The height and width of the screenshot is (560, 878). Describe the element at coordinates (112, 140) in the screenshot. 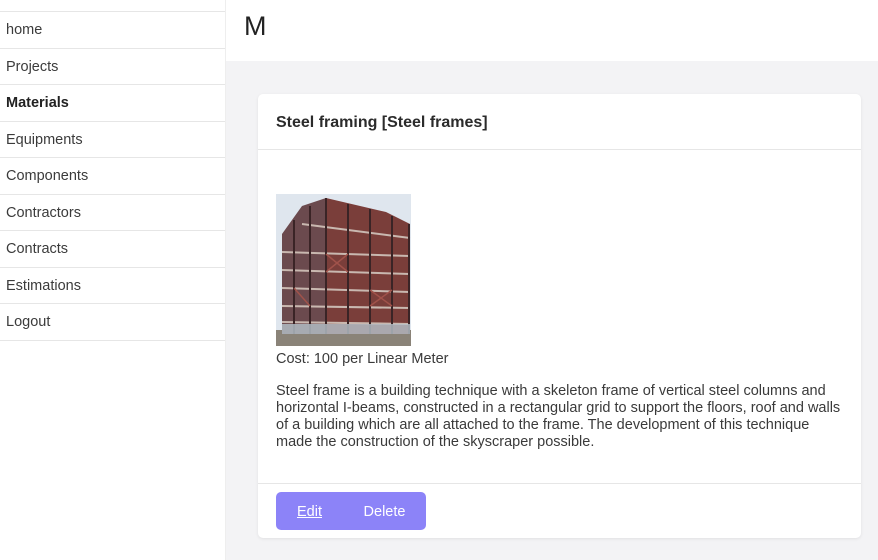

I see `sidebar-item-equipments: Equipments` at that location.